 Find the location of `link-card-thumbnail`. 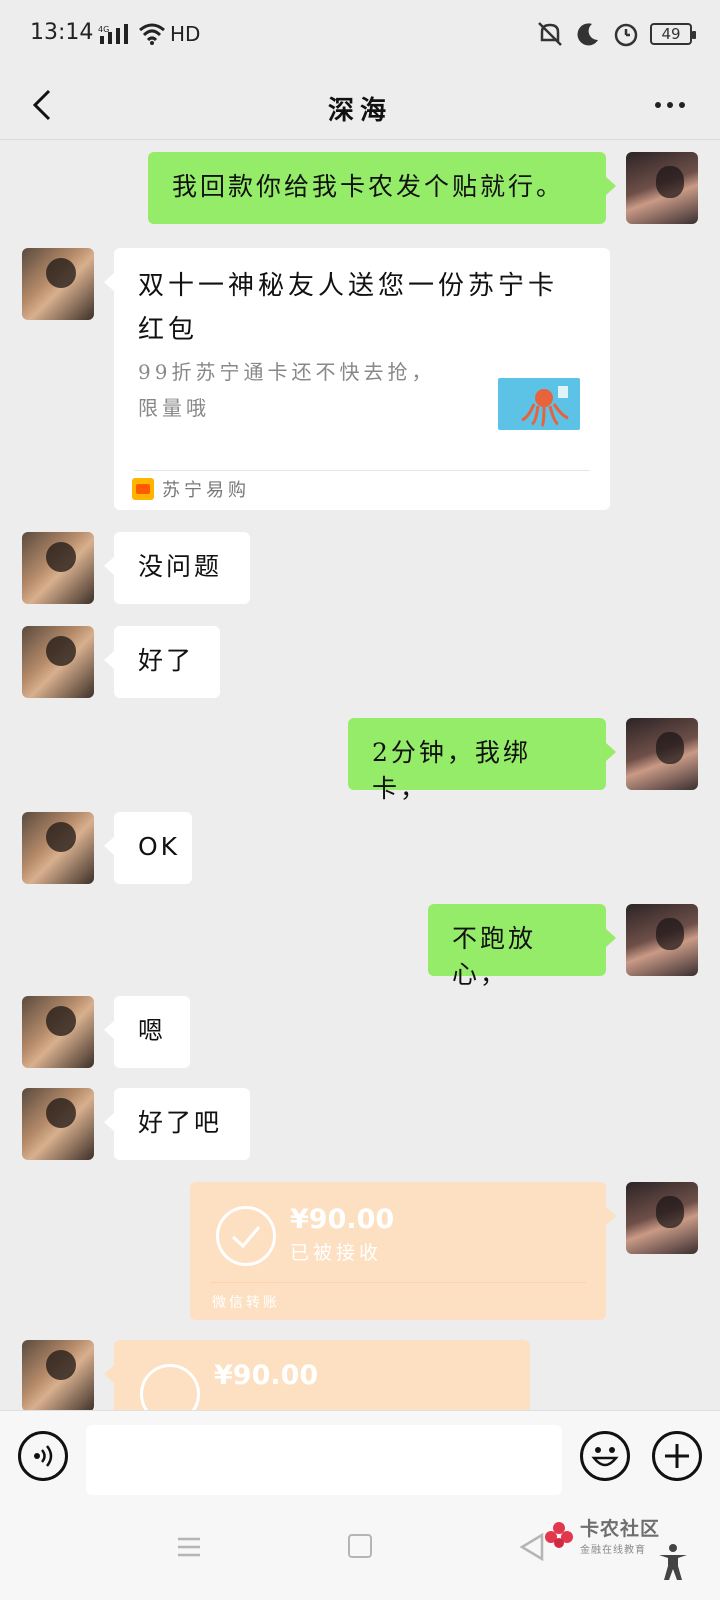

link-card-thumbnail is located at coordinates (539, 404).